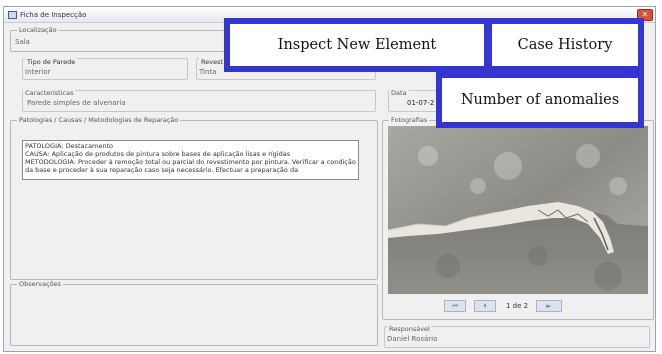 The height and width of the screenshot is (354, 662). What do you see at coordinates (12, 15) in the screenshot?
I see `app-icon` at bounding box center [12, 15].